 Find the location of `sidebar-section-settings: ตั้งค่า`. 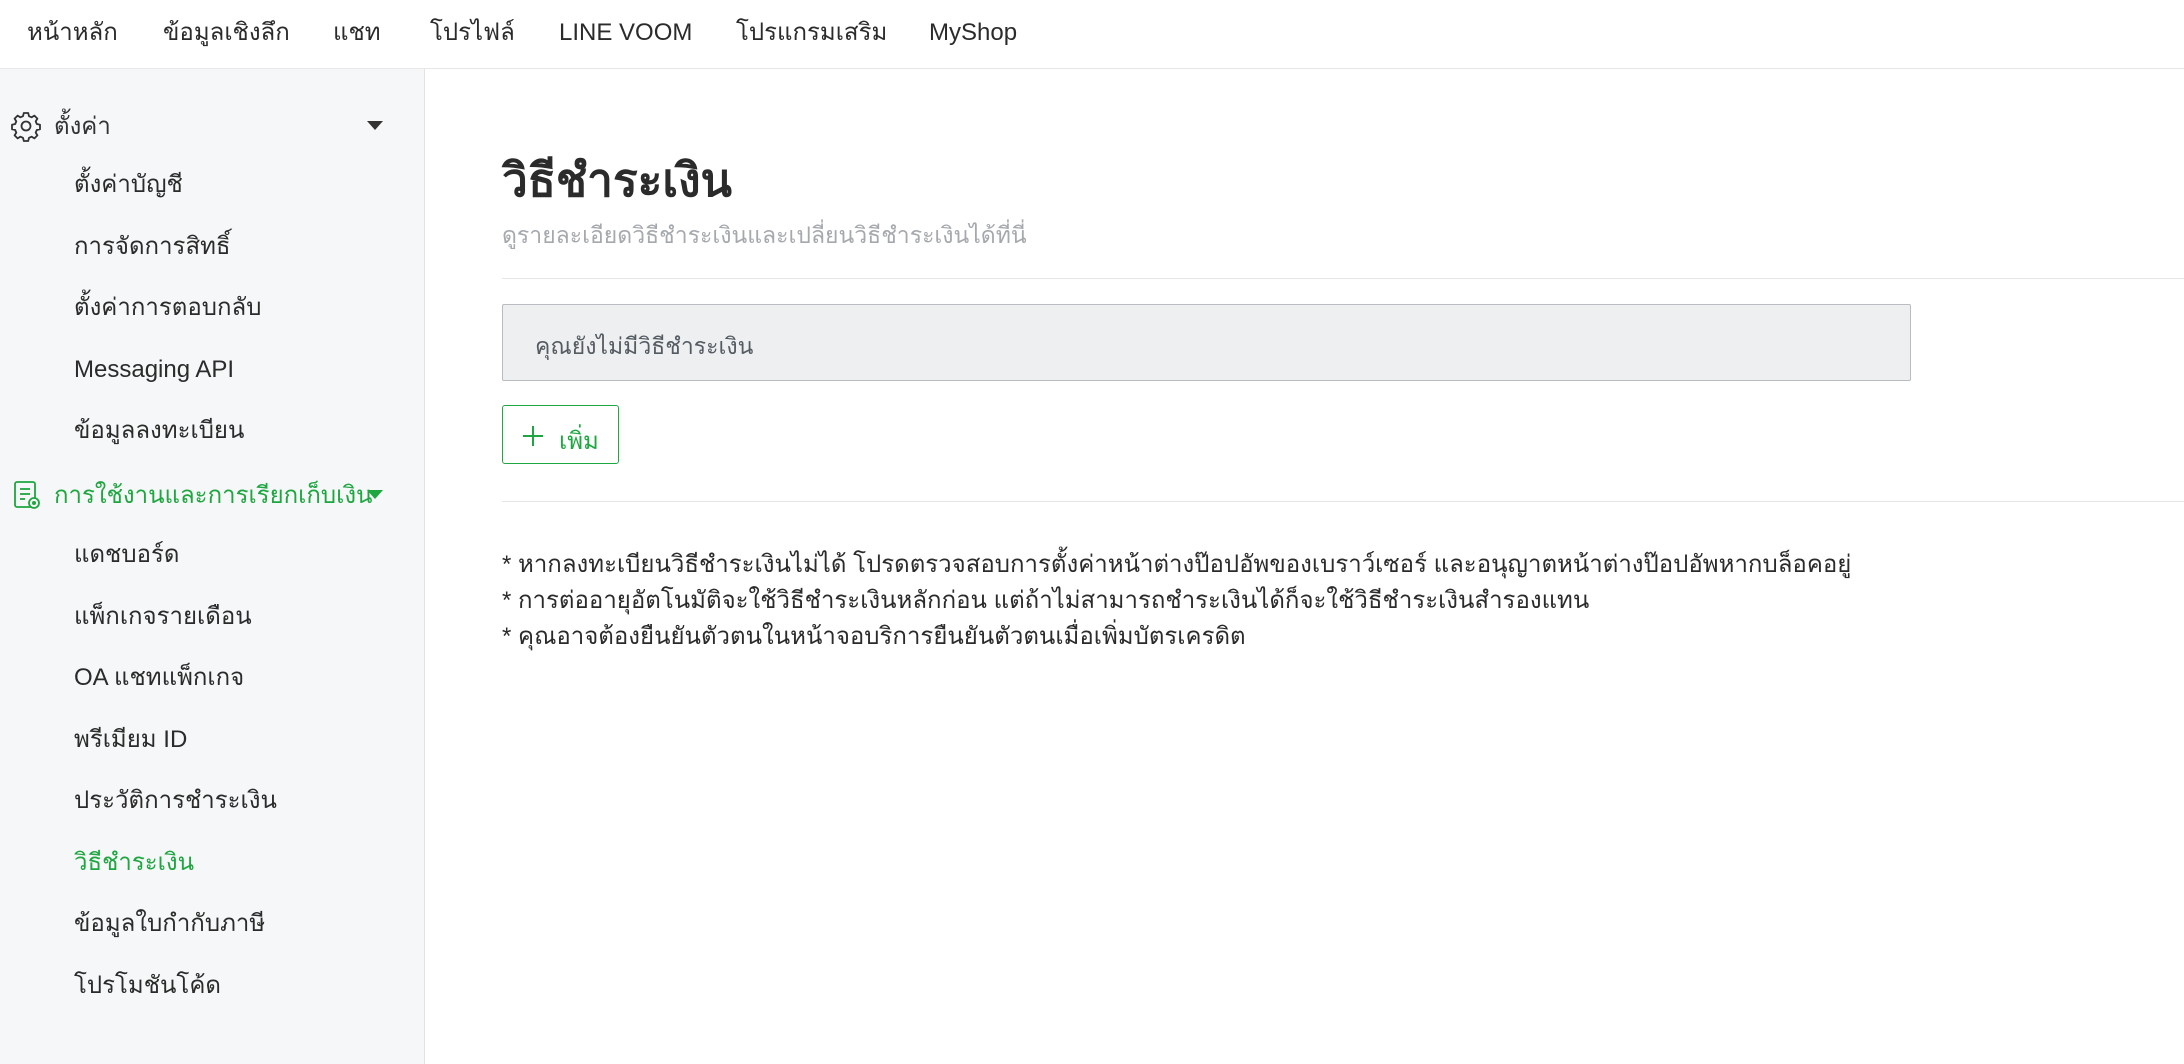

sidebar-section-settings: ตั้งค่า is located at coordinates (212, 125).